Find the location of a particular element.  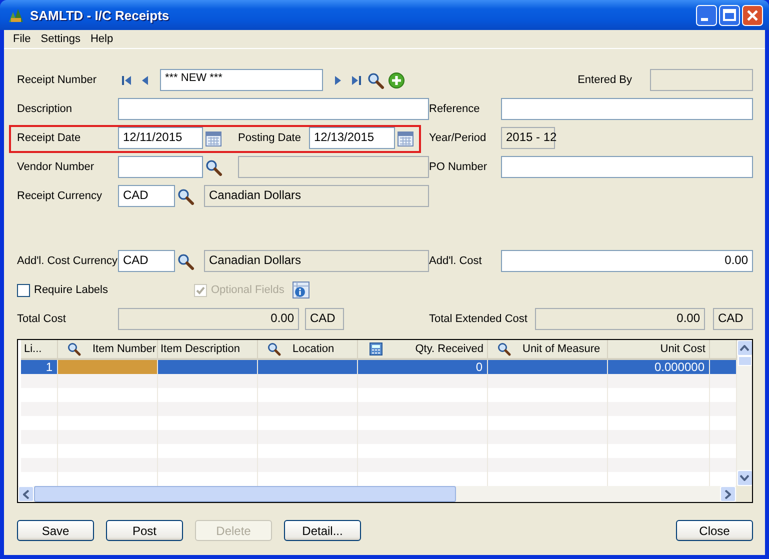

checkbox-label: Optional Fields is located at coordinates (247, 290).